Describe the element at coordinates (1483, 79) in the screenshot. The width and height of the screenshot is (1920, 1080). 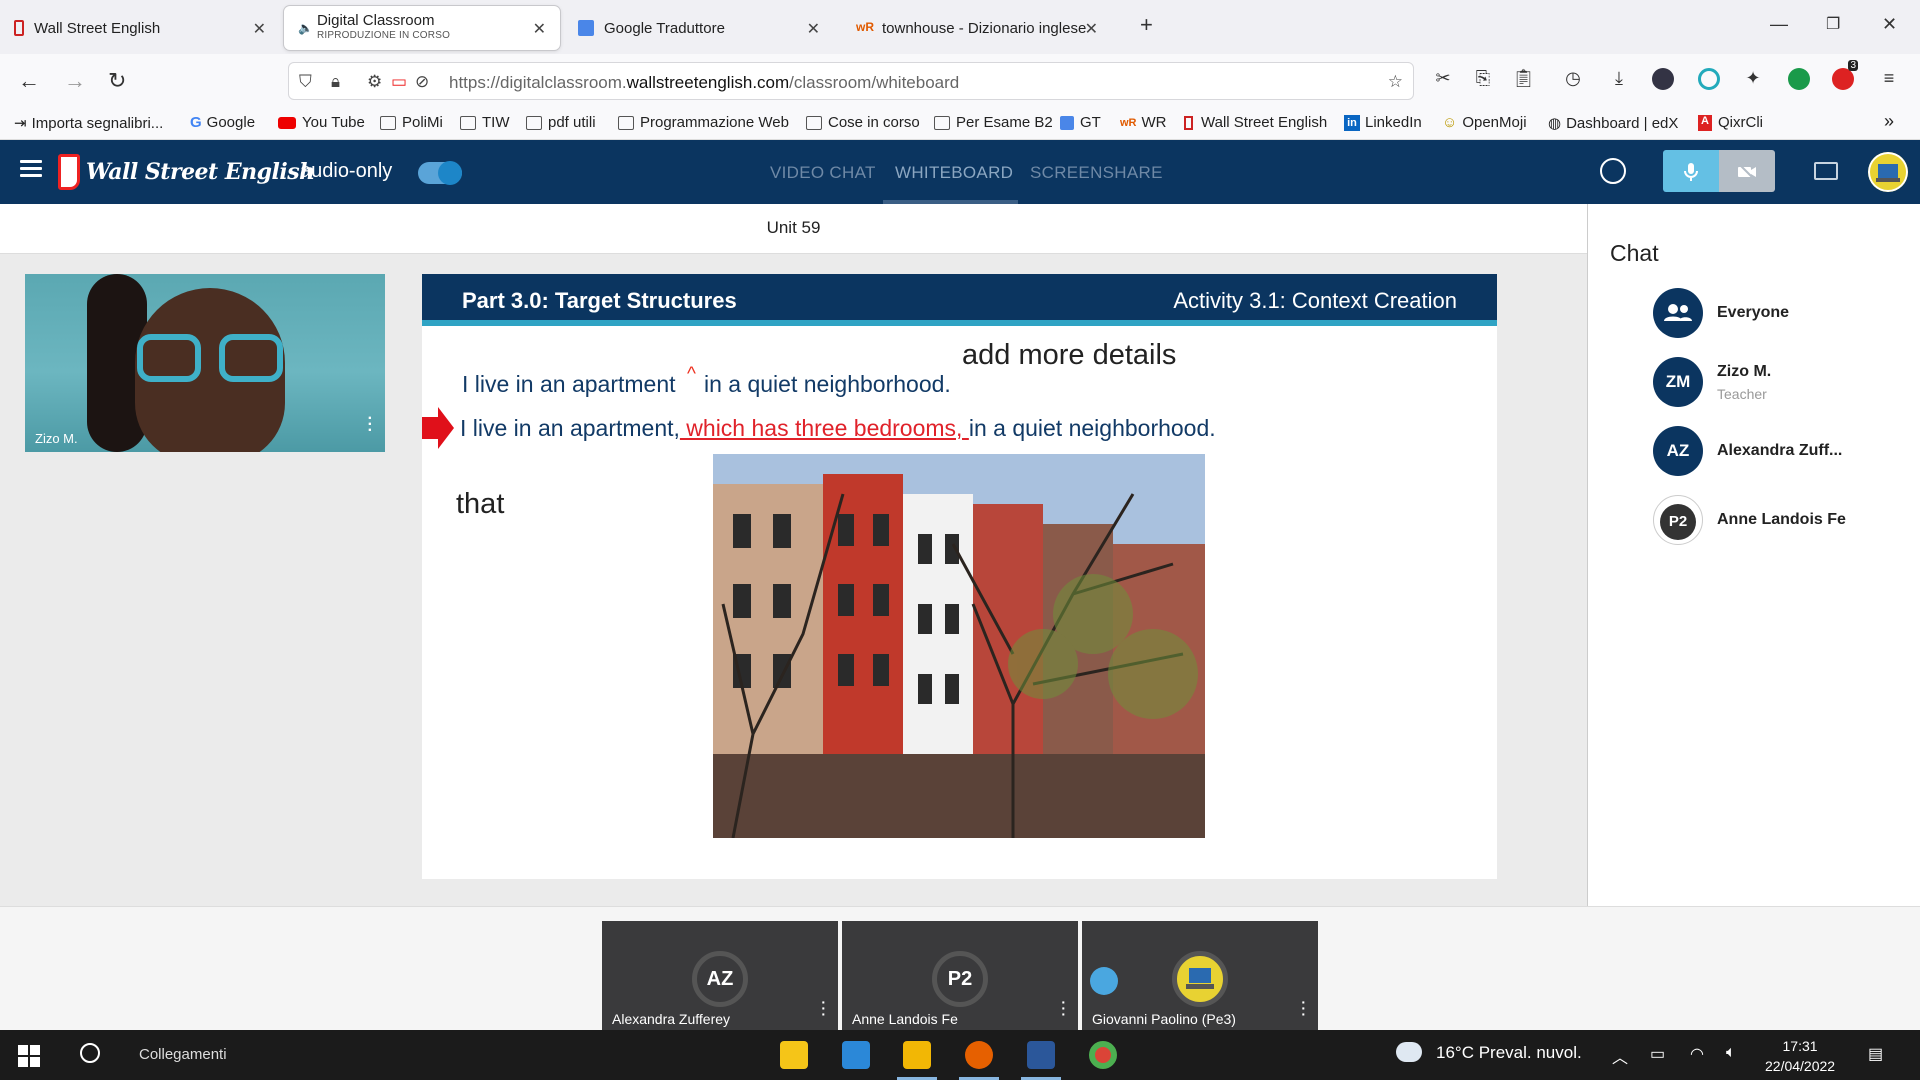
I see `copy-icon: ⎘` at that location.